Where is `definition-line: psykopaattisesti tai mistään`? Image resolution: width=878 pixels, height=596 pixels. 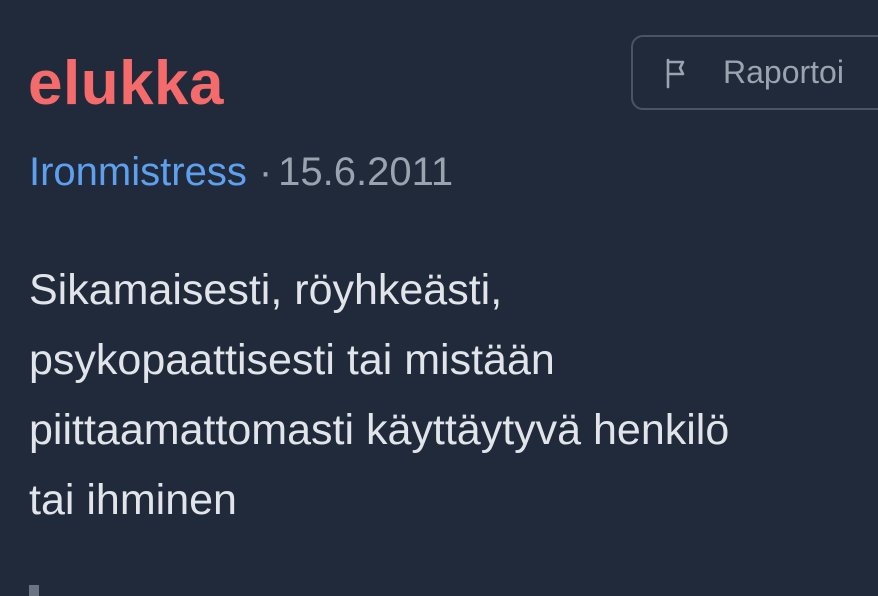
definition-line: psykopaattisesti tai mistään is located at coordinates (292, 360).